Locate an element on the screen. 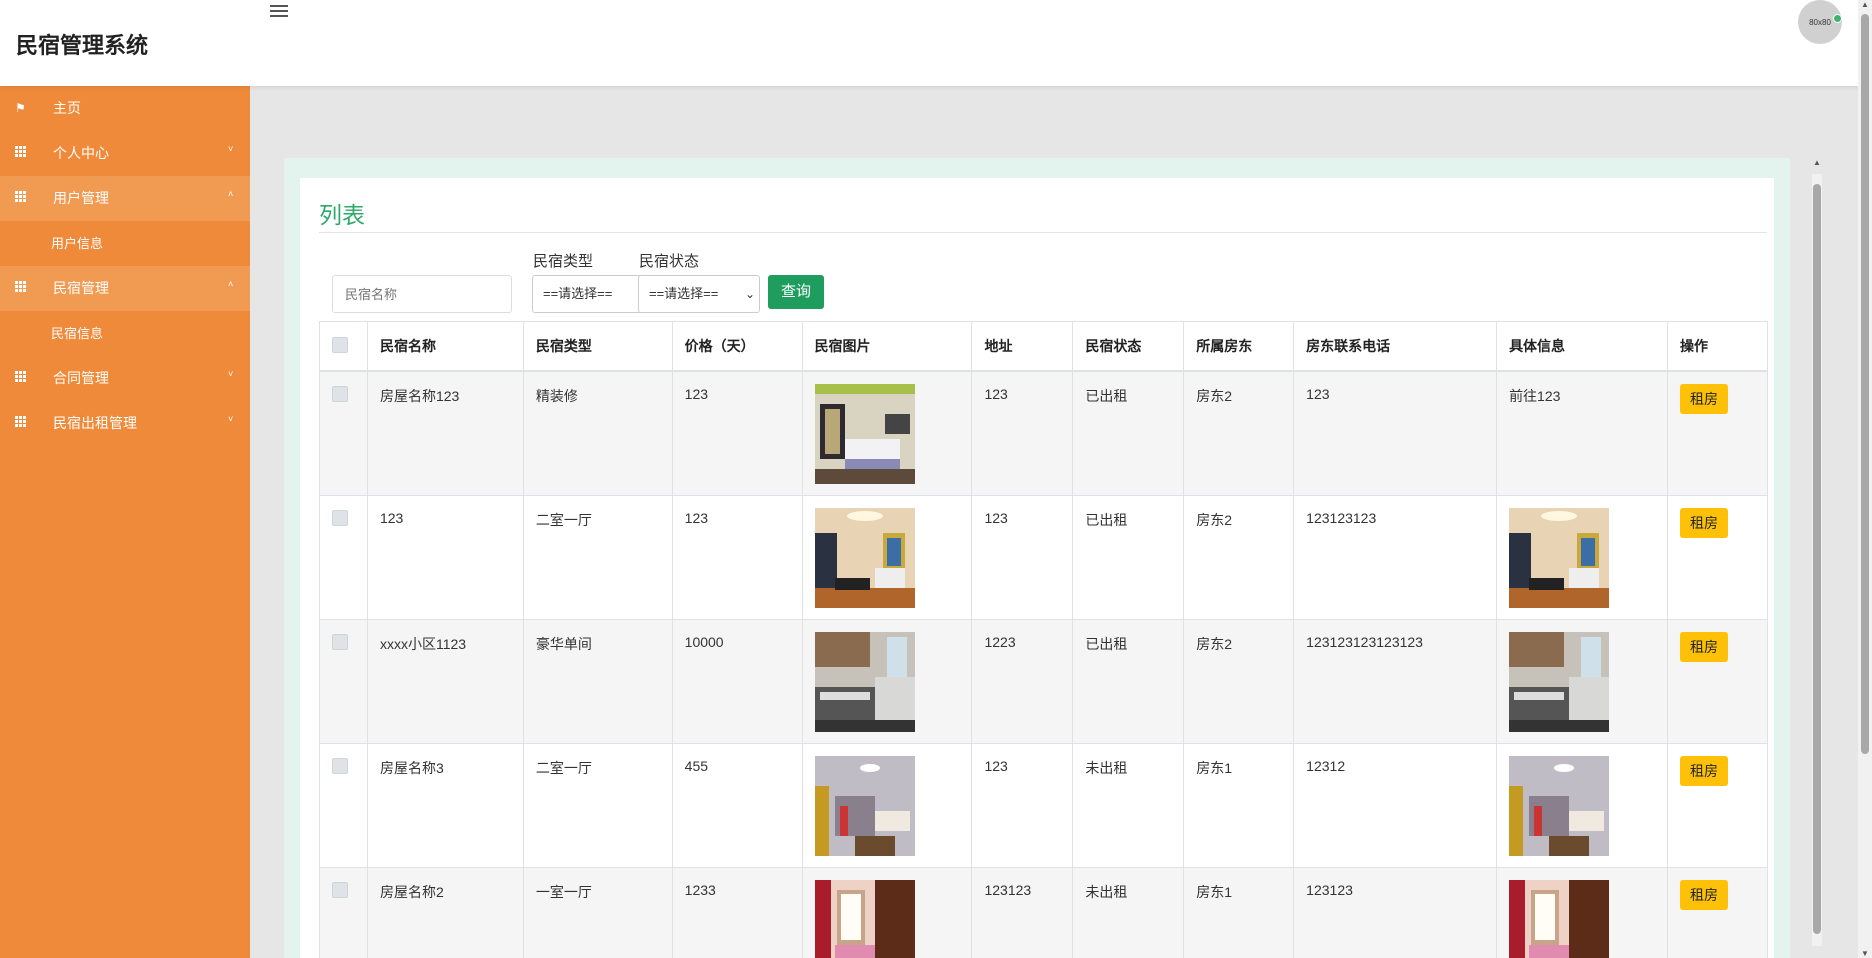 Image resolution: width=1872 pixels, height=958 pixels. table-row: 房屋名称2 一室一厅 1233 123123 未出租 房东1 123123 租房 is located at coordinates (1044, 912).